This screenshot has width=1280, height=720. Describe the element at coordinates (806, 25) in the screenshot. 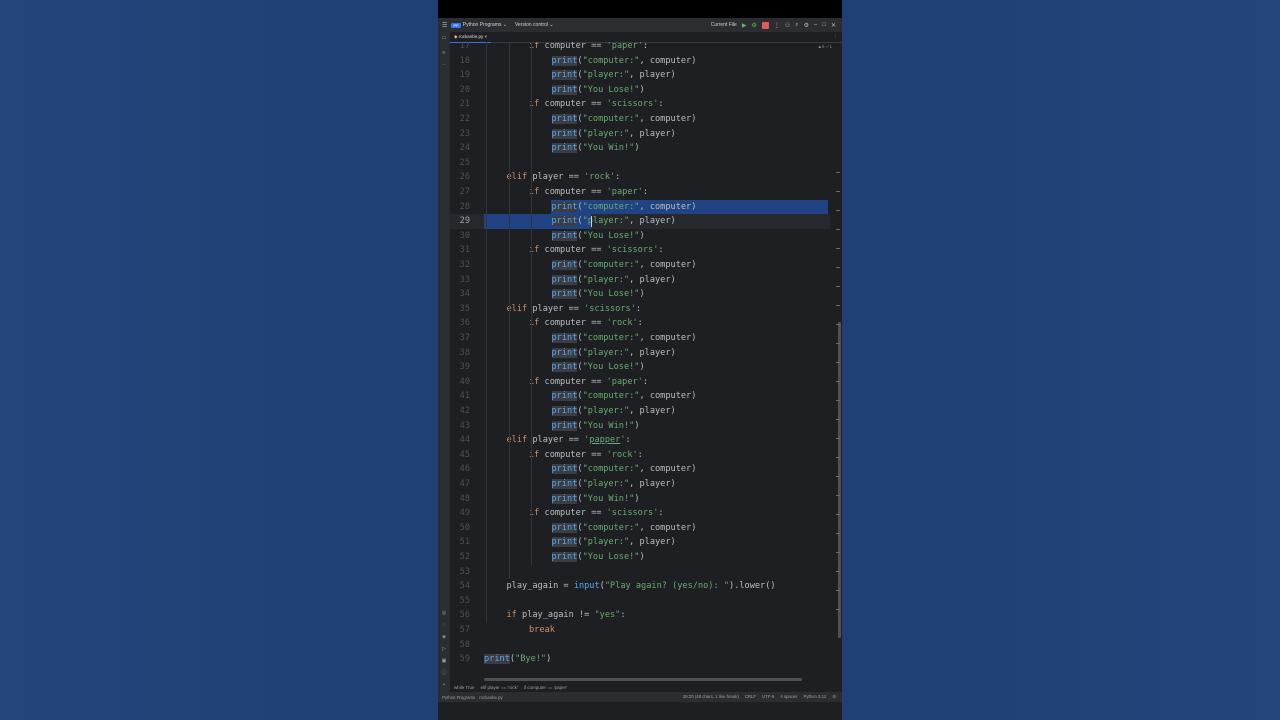

I see `gear-icon: ⚙` at that location.